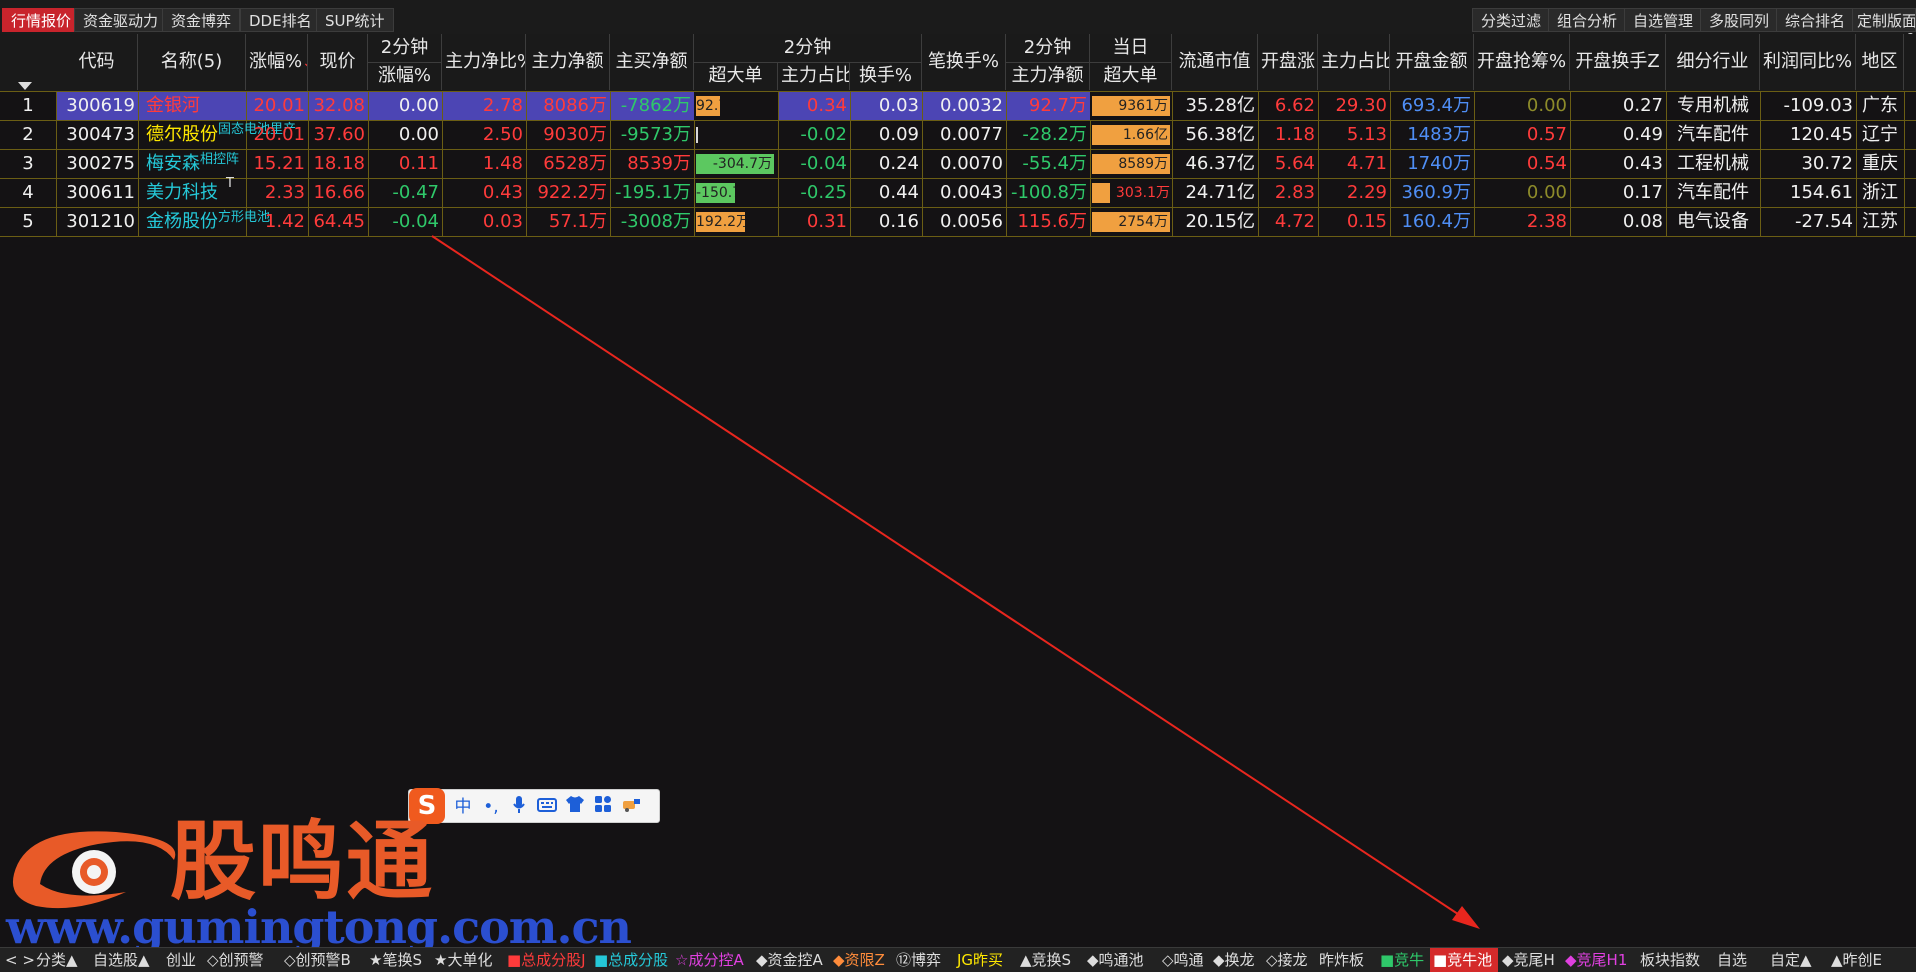 This screenshot has height=972, width=1916. I want to click on bottom-tab: JG昨买, so click(985, 960).